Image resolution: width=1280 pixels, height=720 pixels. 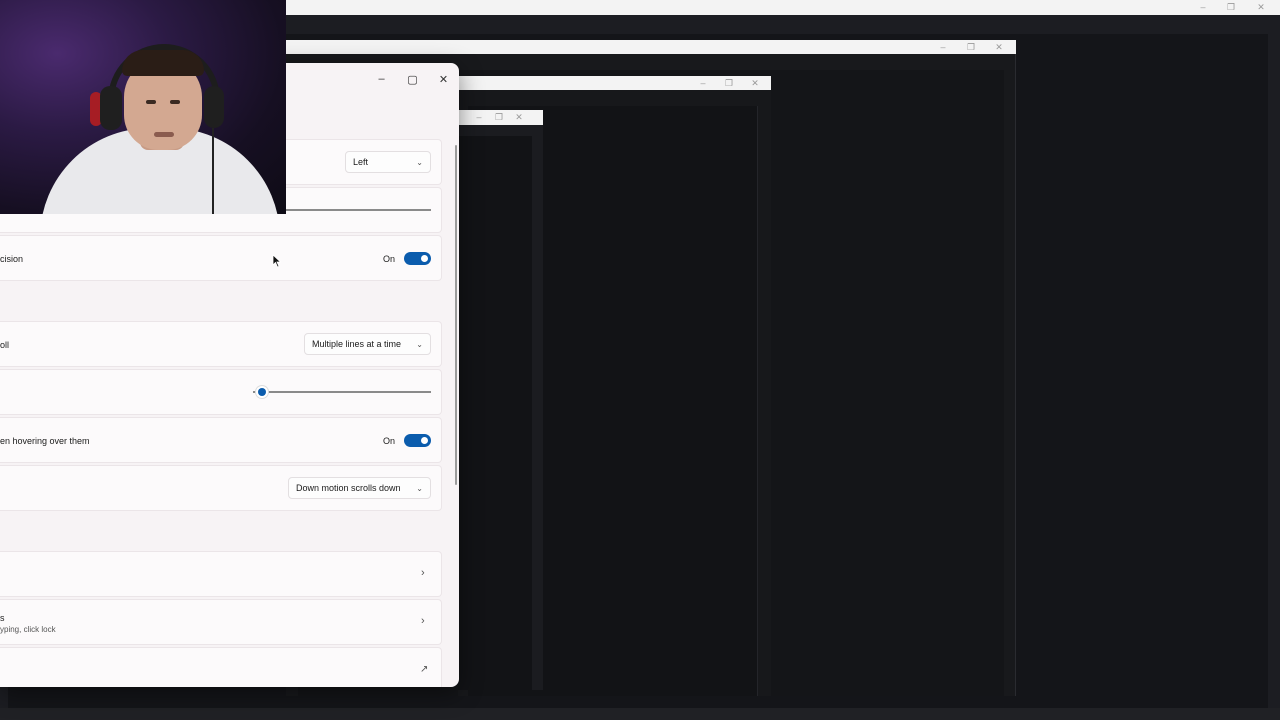 What do you see at coordinates (418, 258) in the screenshot?
I see `pointer-precision-toggle` at bounding box center [418, 258].